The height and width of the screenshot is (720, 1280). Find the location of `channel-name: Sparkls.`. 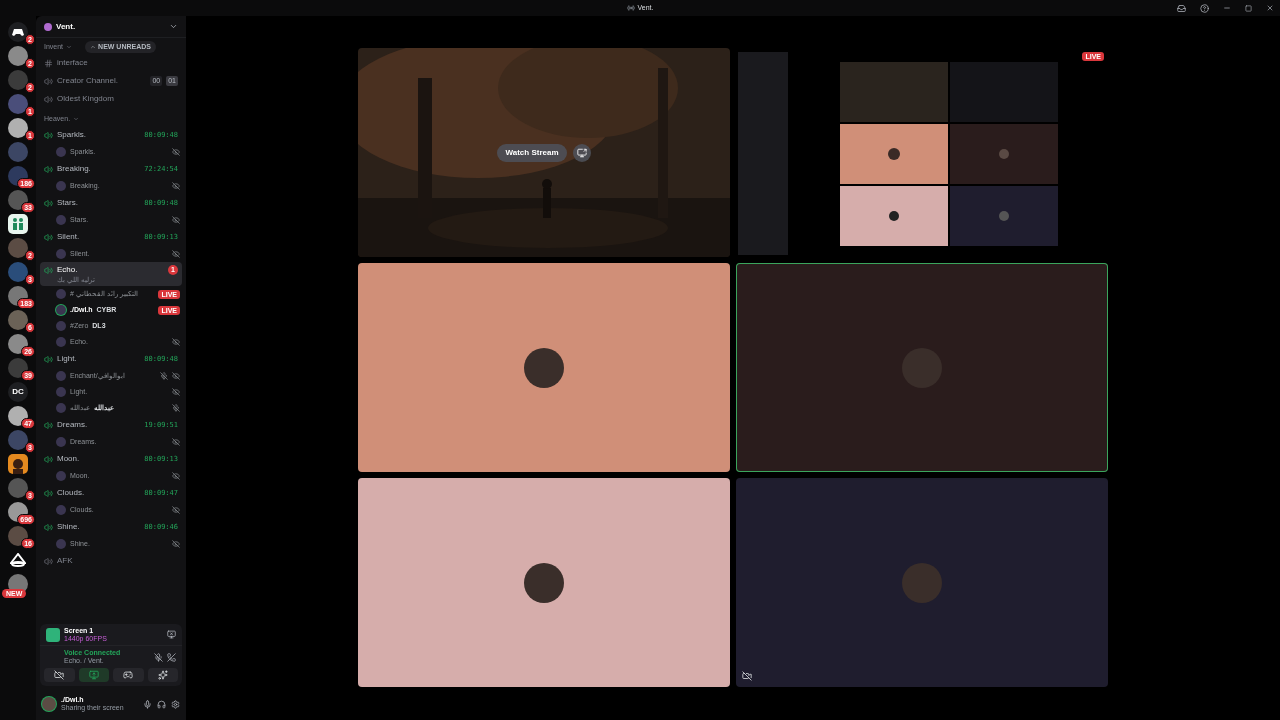

channel-name: Sparkls. is located at coordinates (71, 135).